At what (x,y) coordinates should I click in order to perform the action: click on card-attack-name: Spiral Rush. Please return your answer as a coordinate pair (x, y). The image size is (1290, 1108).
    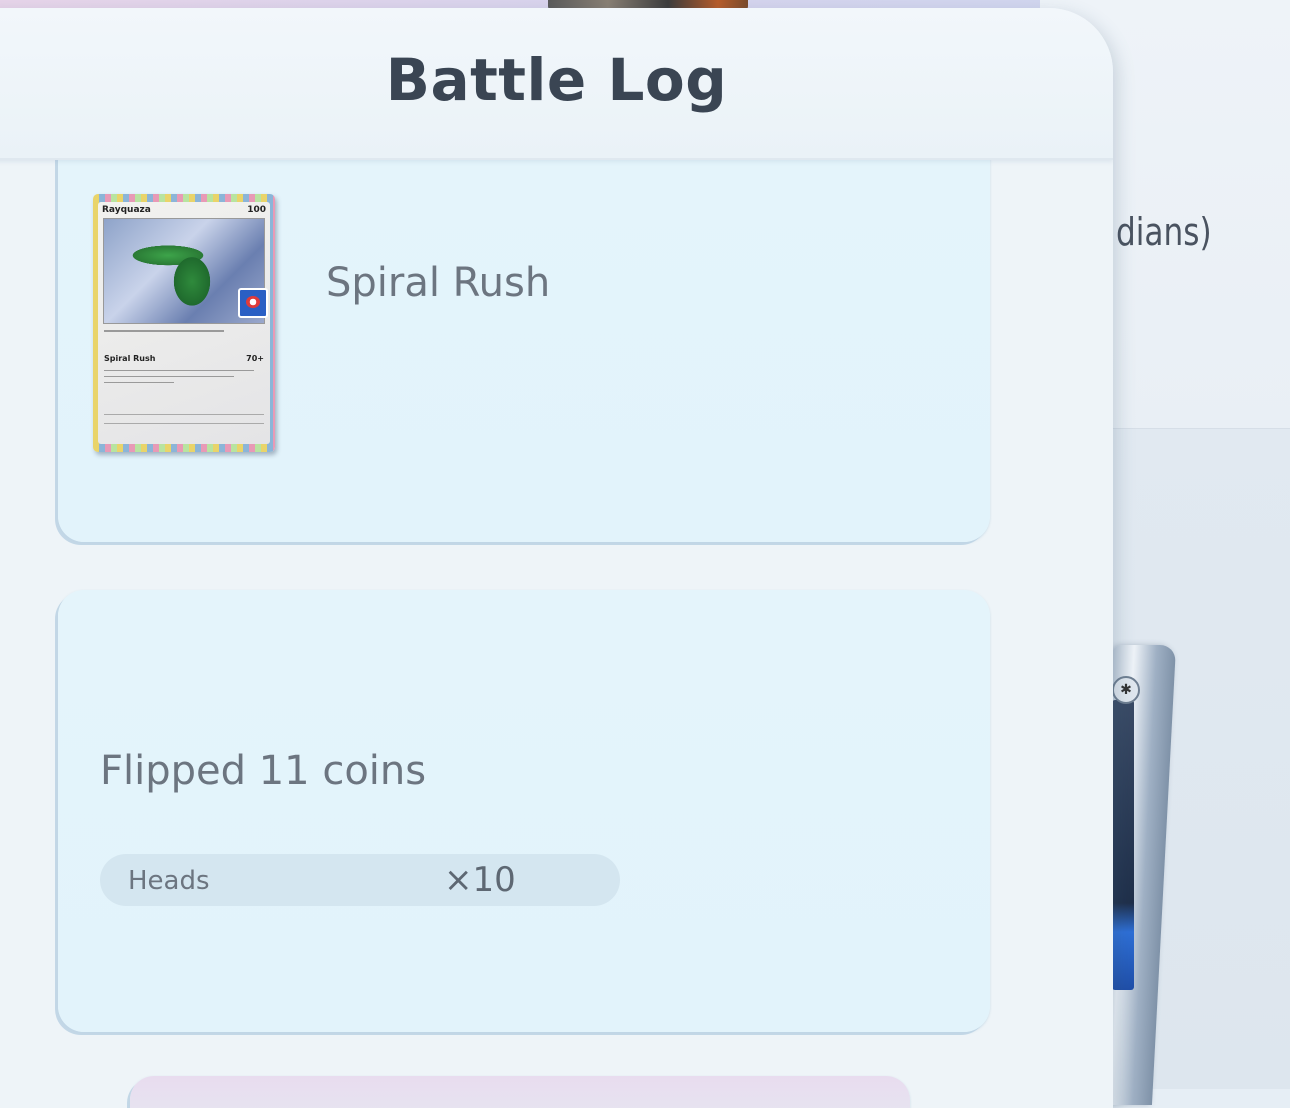
    Looking at the image, I should click on (130, 358).